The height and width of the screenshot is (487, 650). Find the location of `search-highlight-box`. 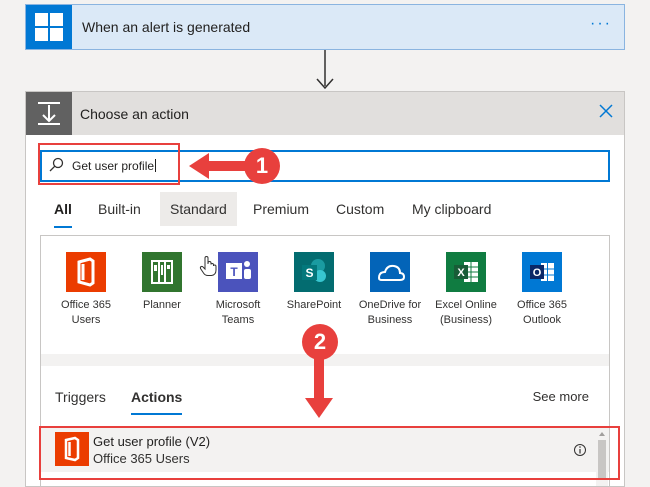

search-highlight-box is located at coordinates (109, 164).